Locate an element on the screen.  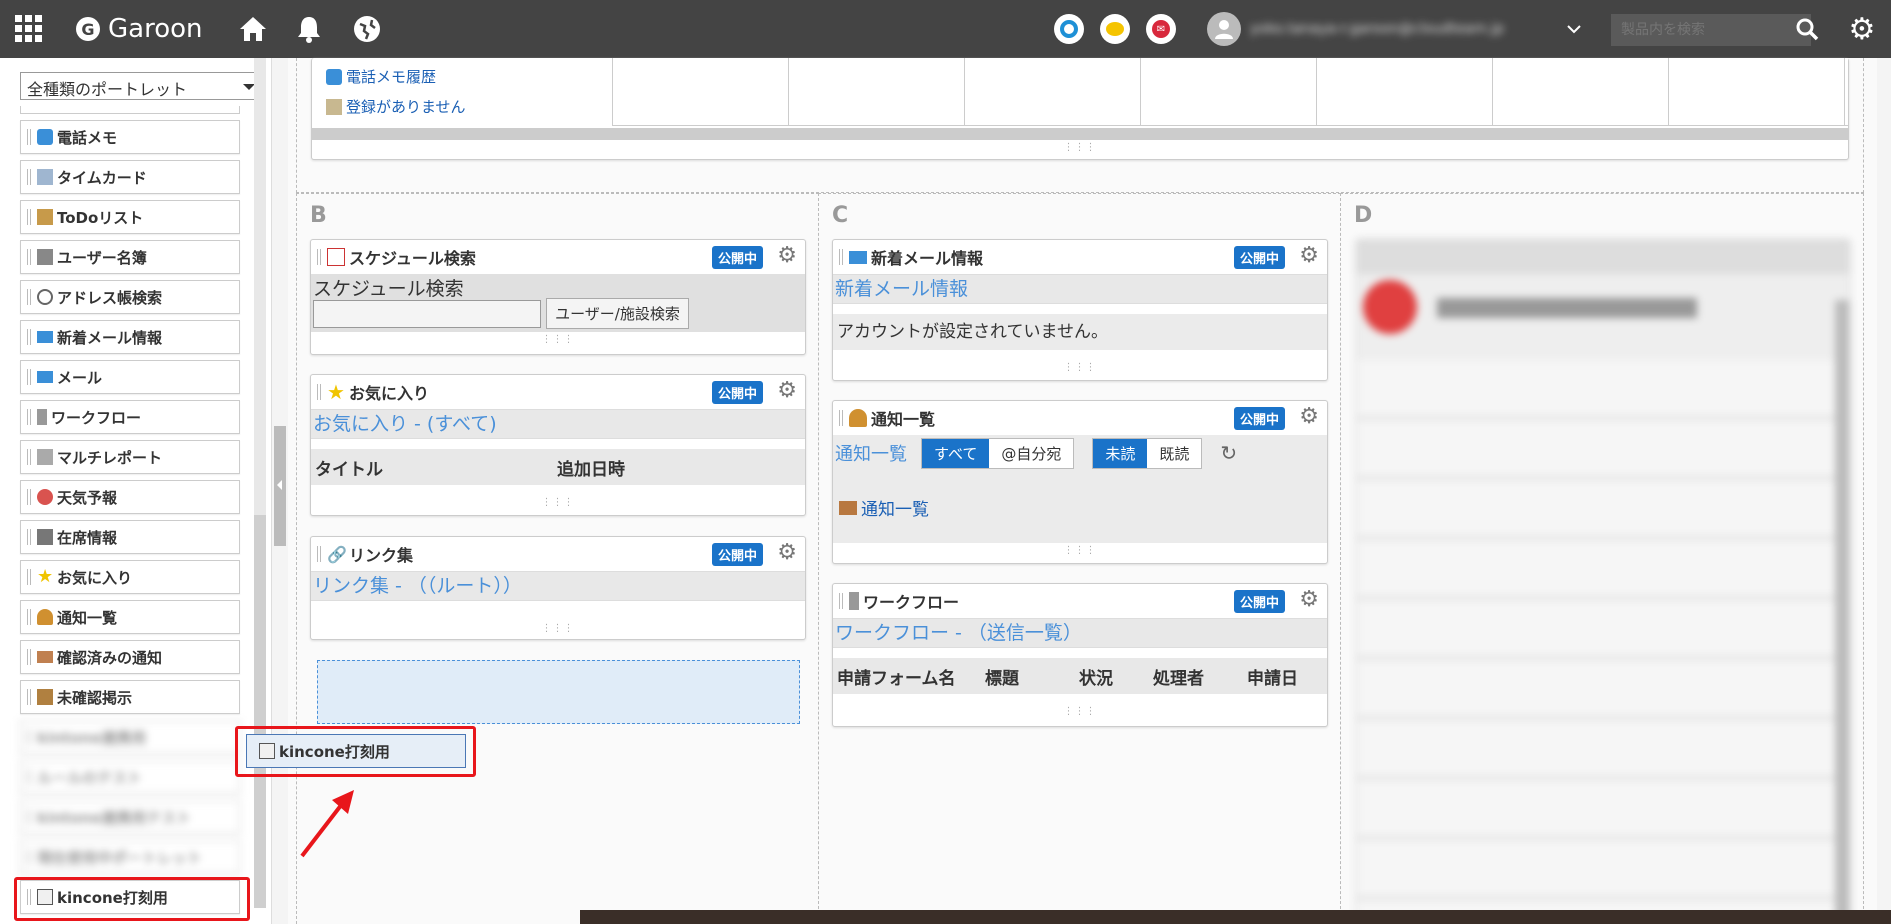
sidebar-item-confirmed-notifications: 確認済みの通知 is located at coordinates (130, 657).